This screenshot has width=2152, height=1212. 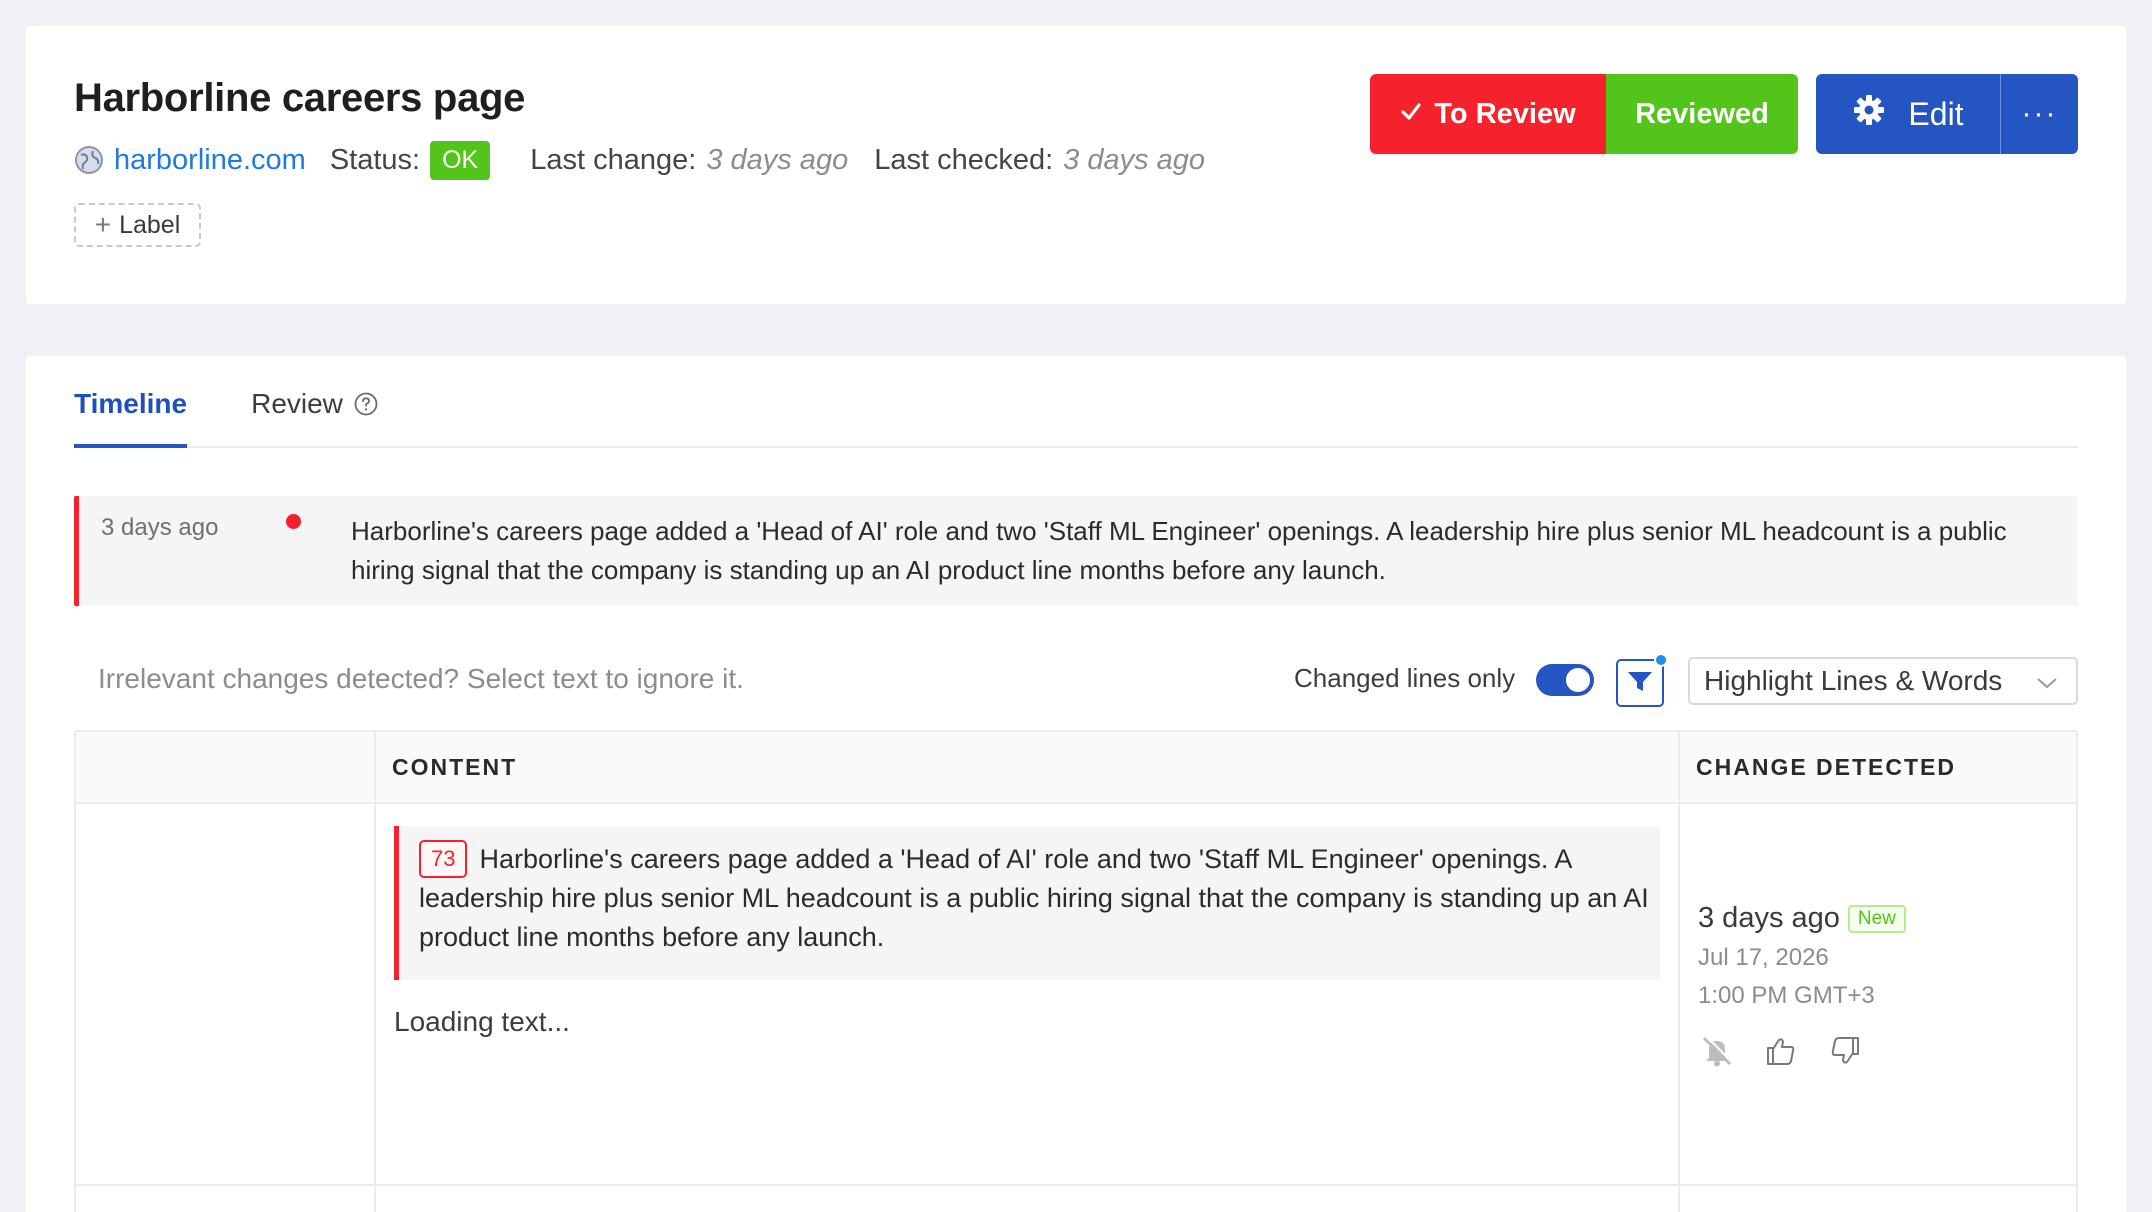 I want to click on thumbs-up-icon, so click(x=1781, y=1051).